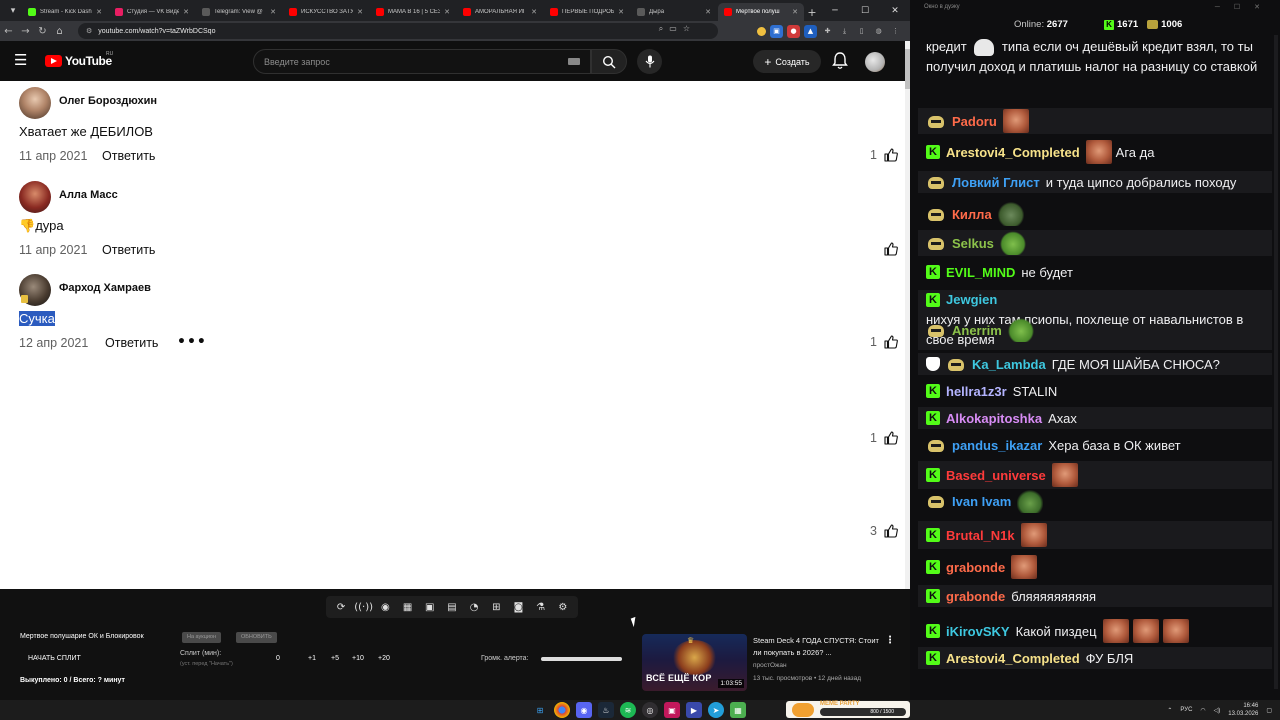 Image resolution: width=1280 pixels, height=720 pixels. I want to click on meme-party-widget: MEME PARTY 800 / 1500, so click(848, 709).